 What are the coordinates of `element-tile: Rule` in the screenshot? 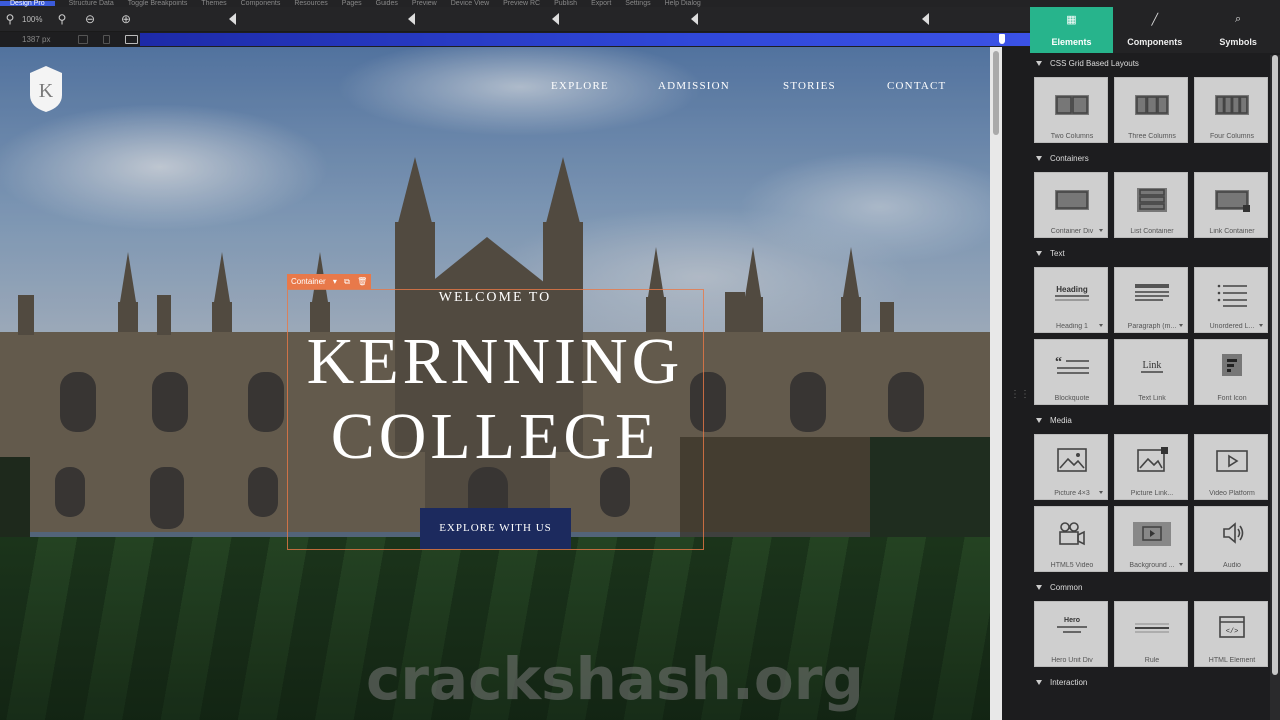 It's located at (1151, 634).